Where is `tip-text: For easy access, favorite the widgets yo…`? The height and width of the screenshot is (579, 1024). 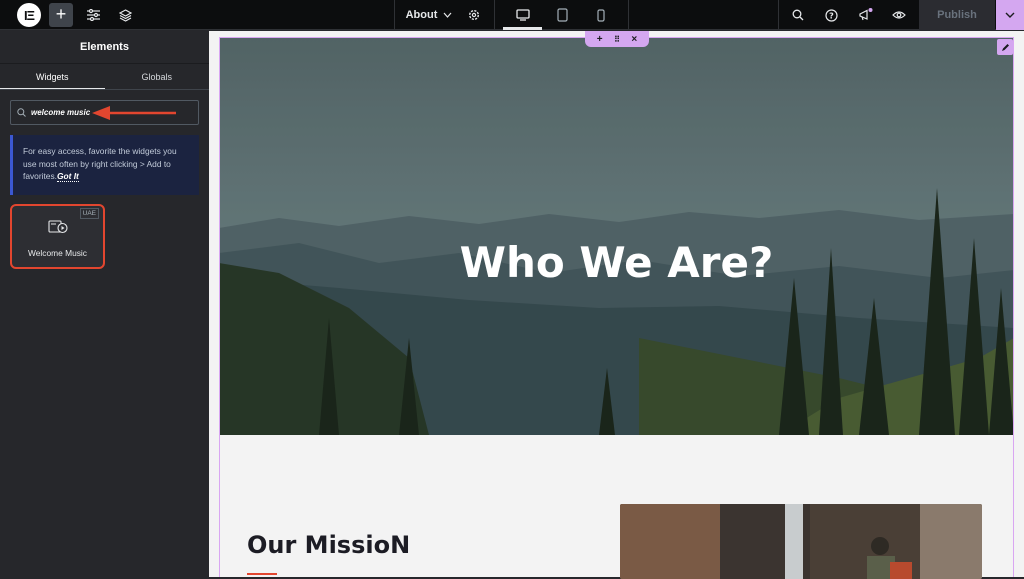 tip-text: For easy access, favorite the widgets yo… is located at coordinates (100, 163).